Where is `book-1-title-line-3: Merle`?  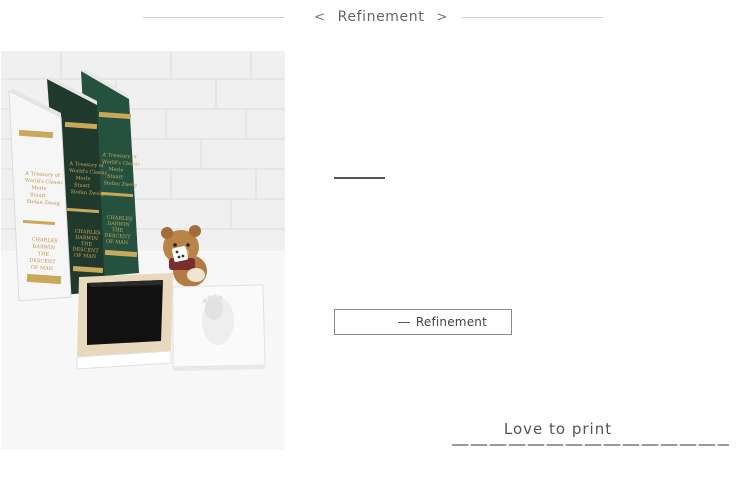 book-1-title-line-3: Merle is located at coordinates (38, 188).